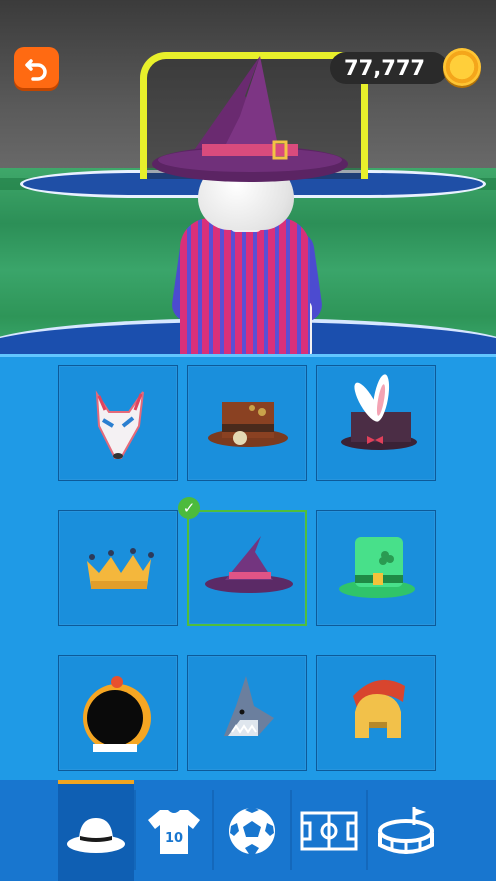 Image resolution: width=496 pixels, height=881 pixels. I want to click on item-fox-mask, so click(118, 423).